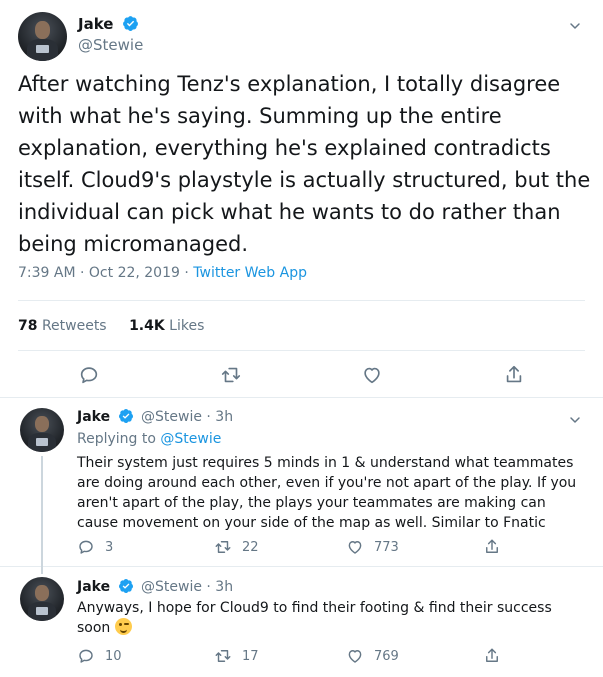 This screenshot has height=677, width=603. Describe the element at coordinates (250, 656) in the screenshot. I see `retweet-count: 17` at that location.